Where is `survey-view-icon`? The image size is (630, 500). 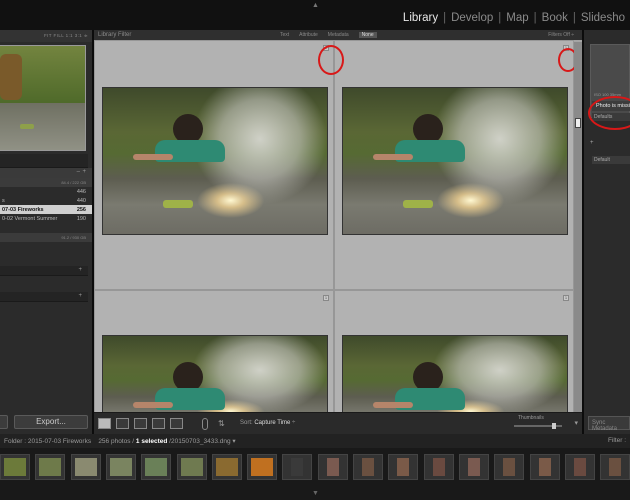 survey-view-icon is located at coordinates (158, 423).